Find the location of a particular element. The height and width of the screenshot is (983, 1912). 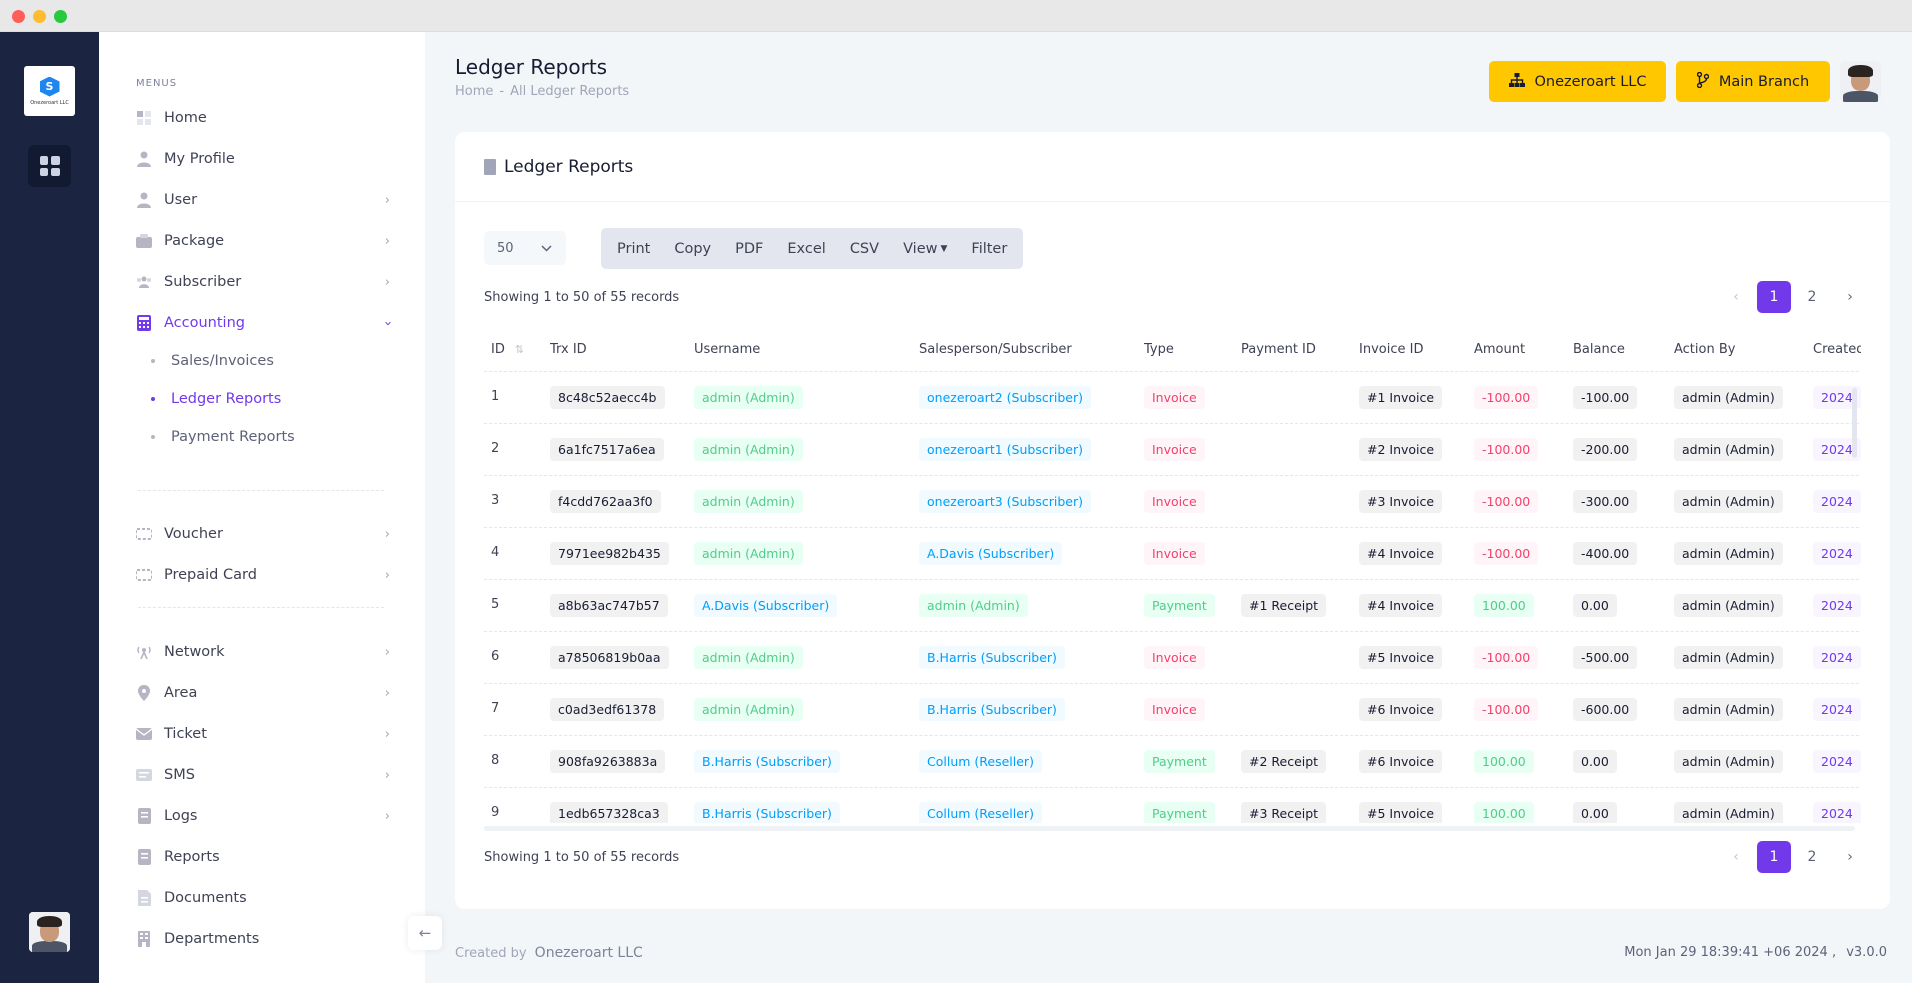

home-icon is located at coordinates (144, 118).